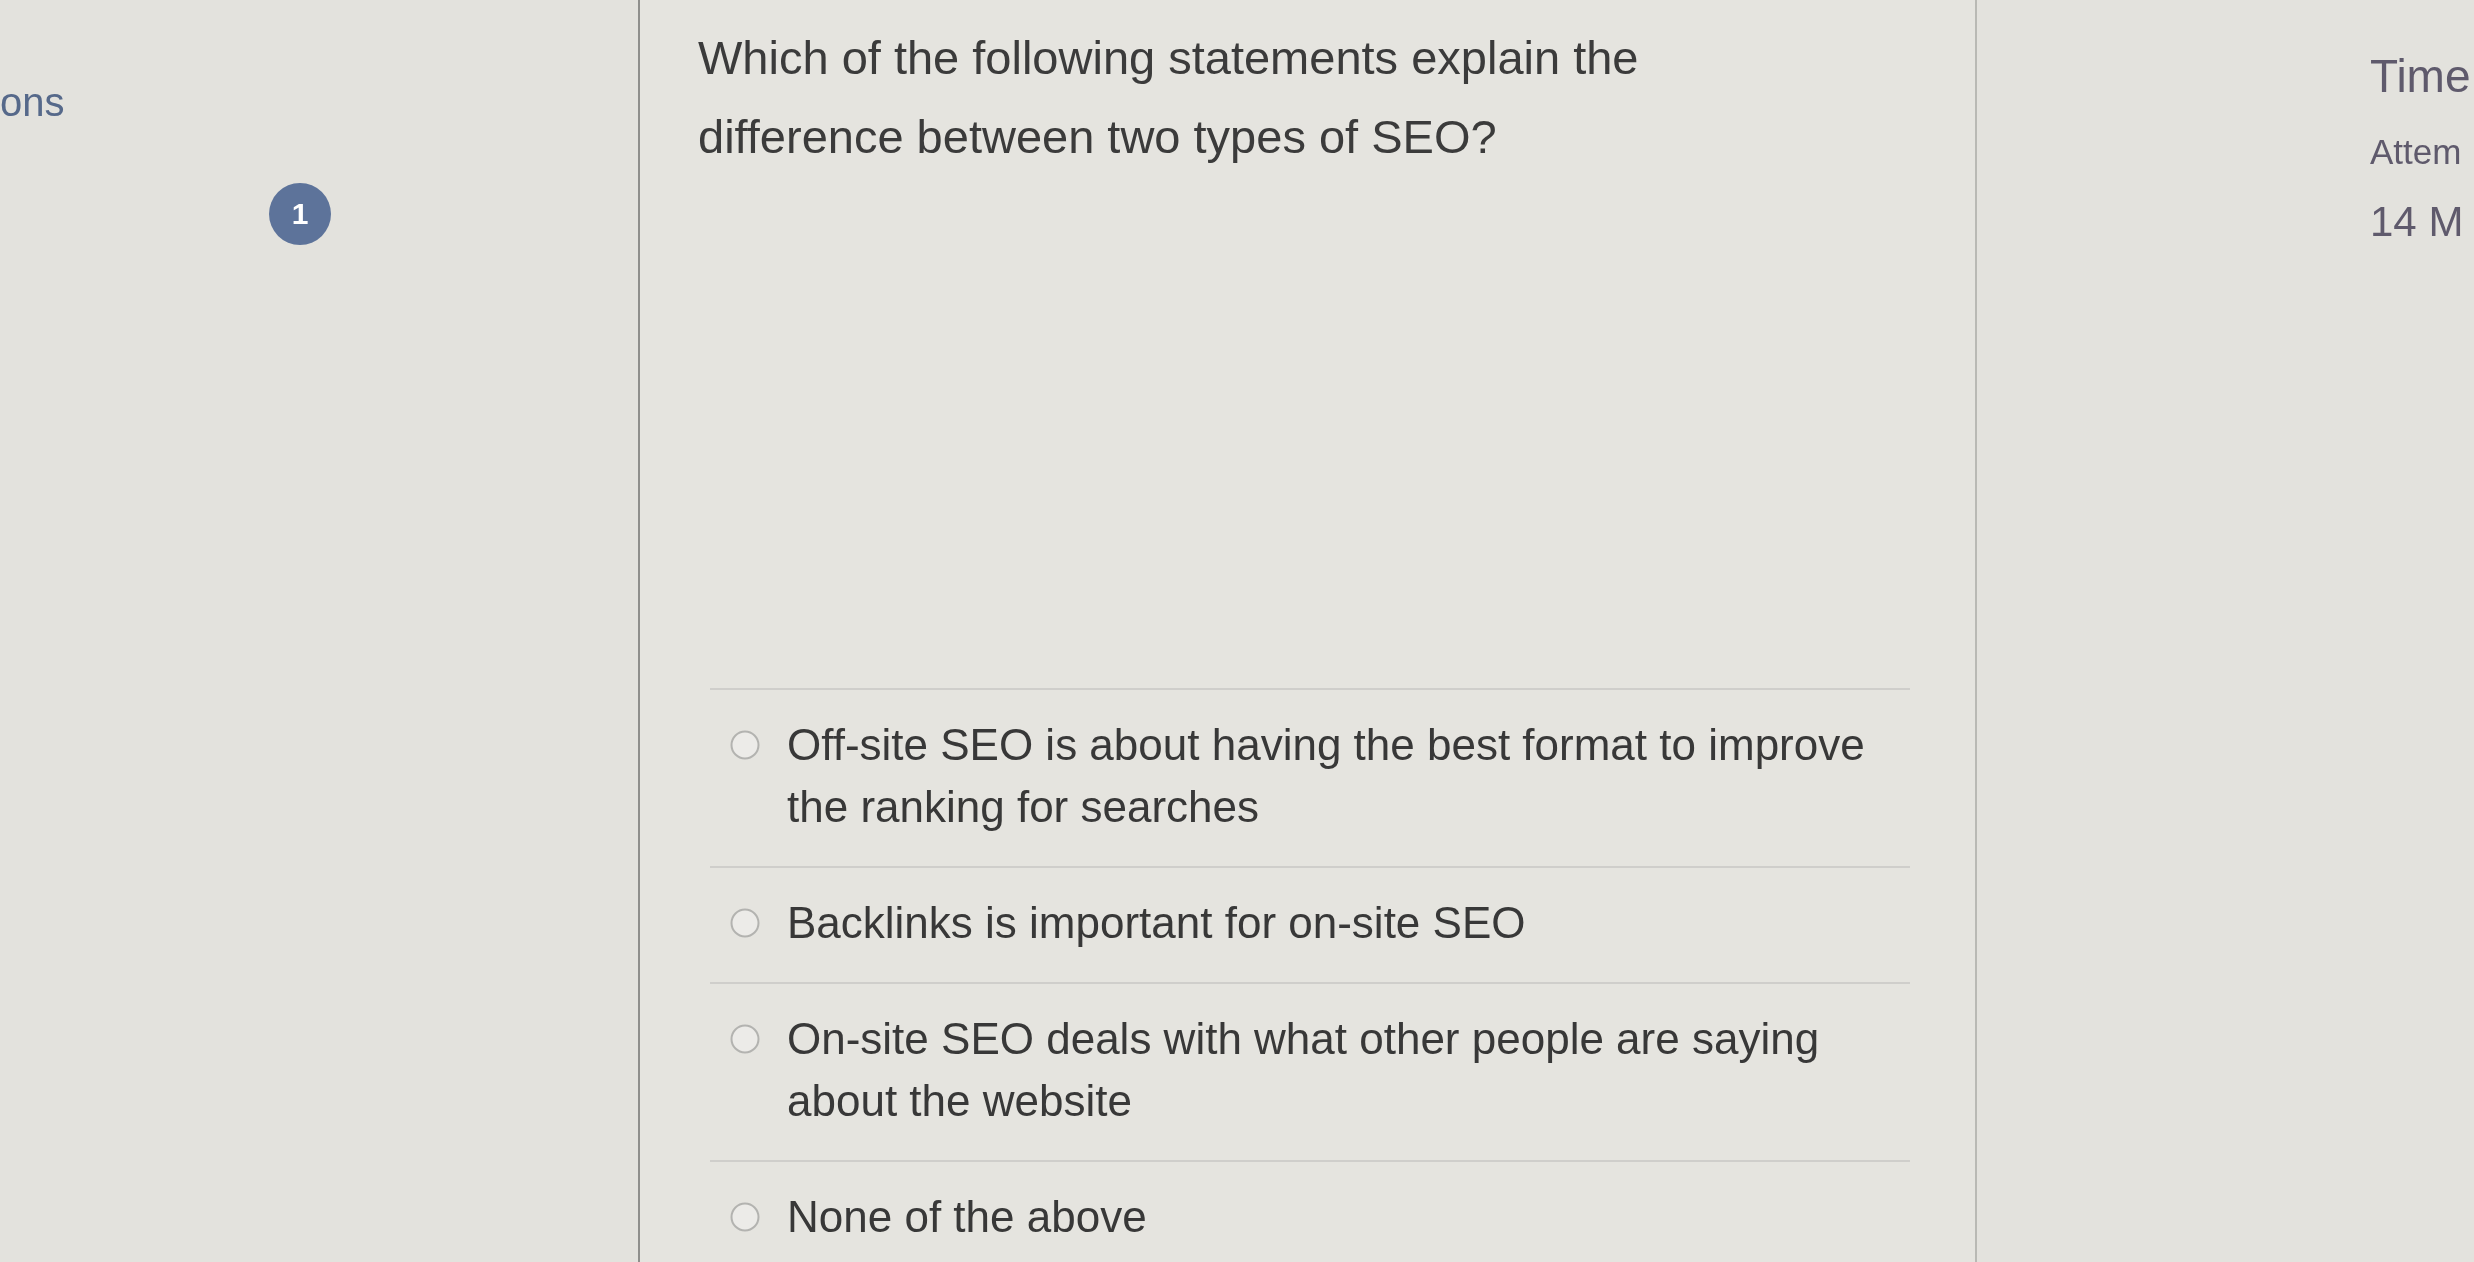 The image size is (2474, 1262). Describe the element at coordinates (1344, 1070) in the screenshot. I see `option-text: On-site SEO deals with what other people are saying about the website` at that location.